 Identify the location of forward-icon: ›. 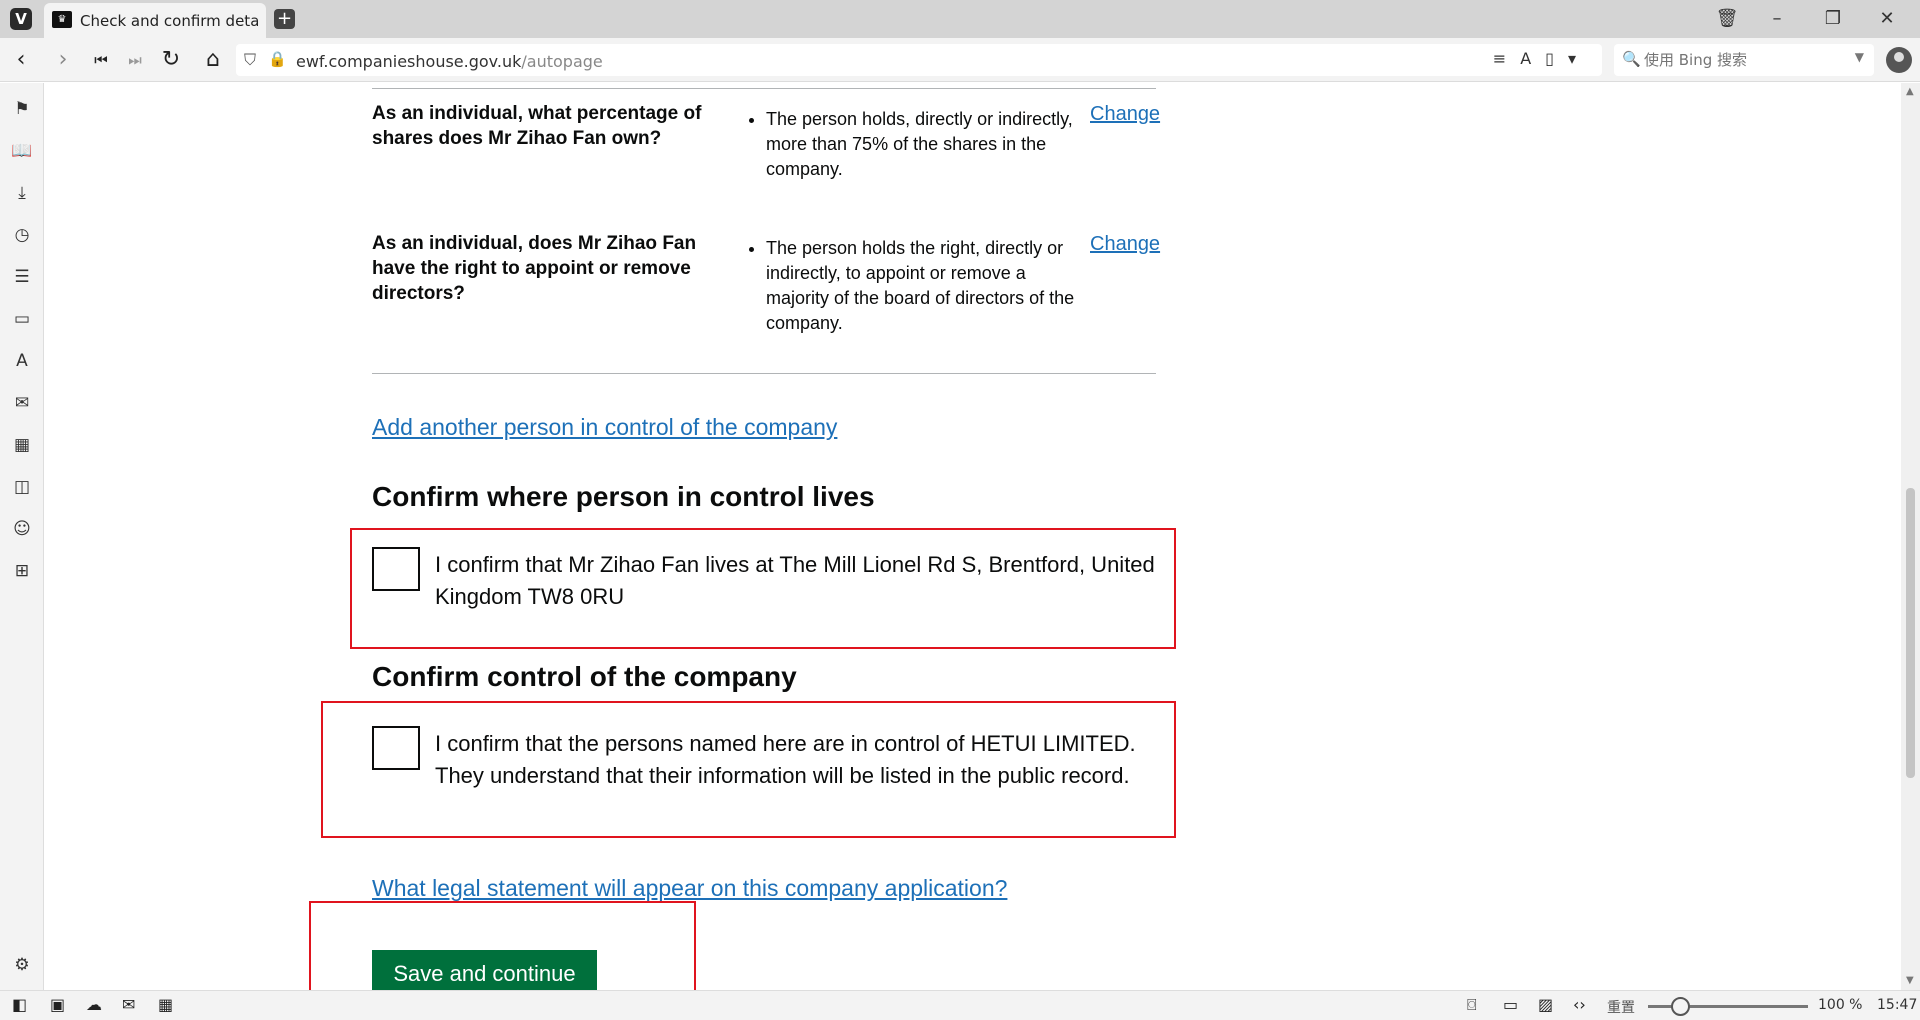
(63, 60).